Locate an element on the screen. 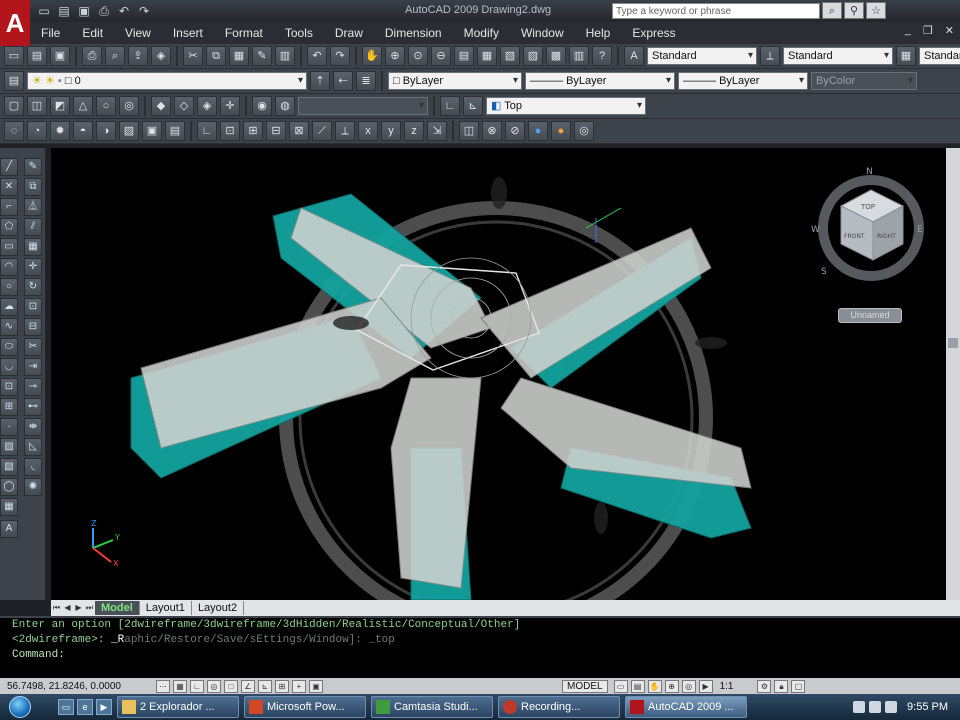 The width and height of the screenshot is (960, 720). make-block-icon: ⊞ is located at coordinates (9, 407).